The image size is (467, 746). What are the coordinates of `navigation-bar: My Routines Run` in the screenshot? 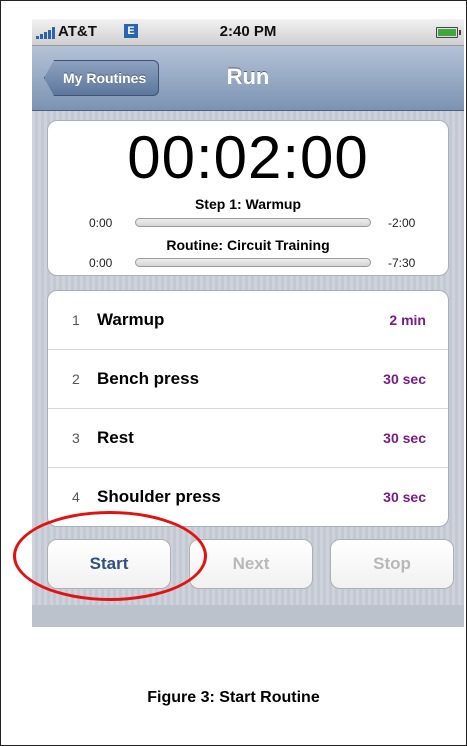 It's located at (248, 78).